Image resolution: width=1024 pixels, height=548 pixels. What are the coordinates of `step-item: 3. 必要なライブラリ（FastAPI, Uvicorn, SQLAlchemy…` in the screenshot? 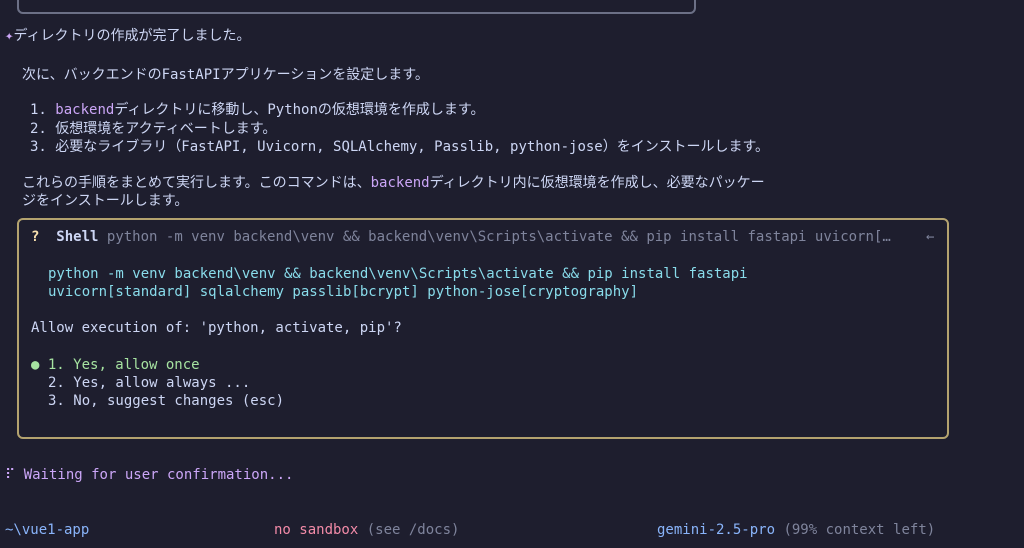 It's located at (400, 147).